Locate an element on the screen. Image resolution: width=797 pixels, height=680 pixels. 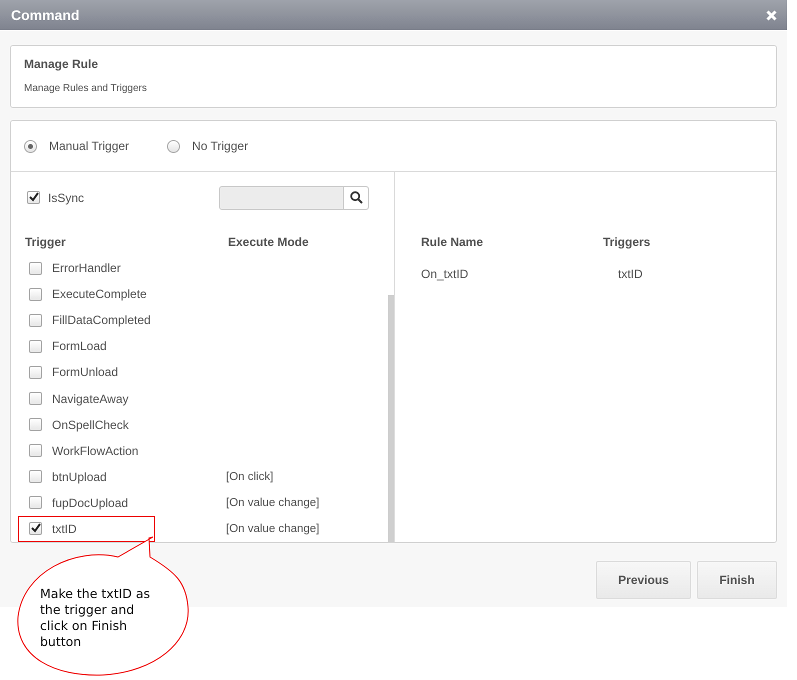
trigger-mode-radio: No Trigger is located at coordinates (207, 146).